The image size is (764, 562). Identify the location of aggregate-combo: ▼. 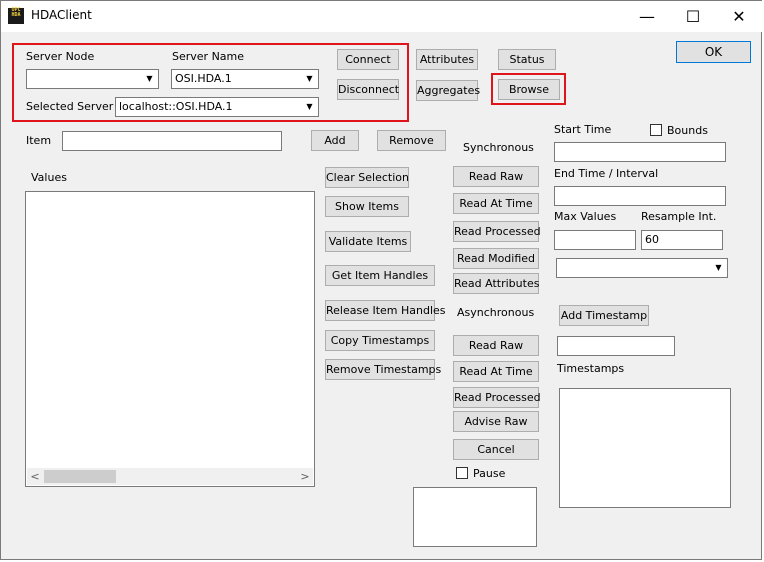
(642, 268).